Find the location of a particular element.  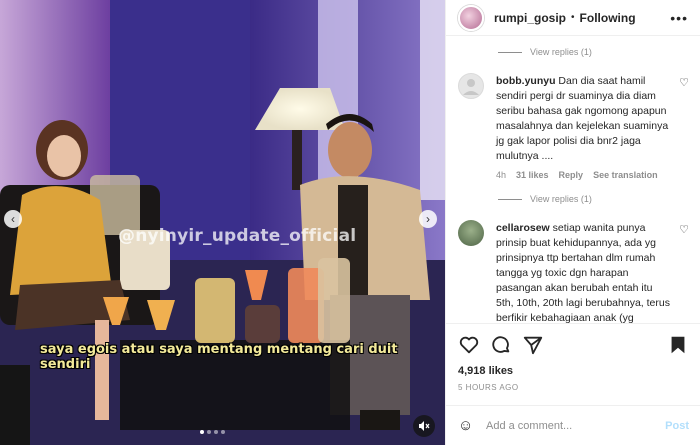

mute-button is located at coordinates (424, 426).